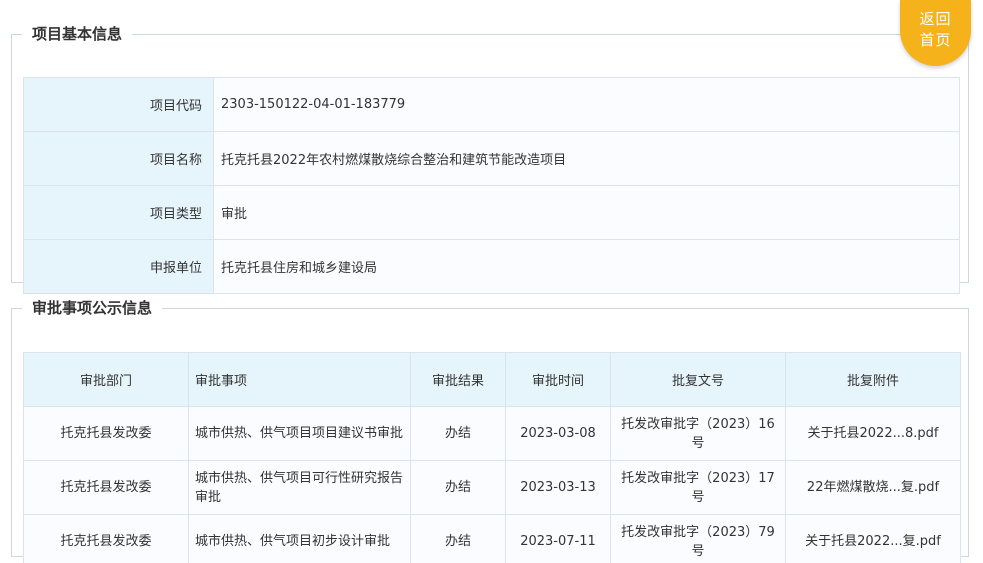  What do you see at coordinates (873, 487) in the screenshot?
I see `attachment-link: 22年燃煤散烧...复.pdf` at bounding box center [873, 487].